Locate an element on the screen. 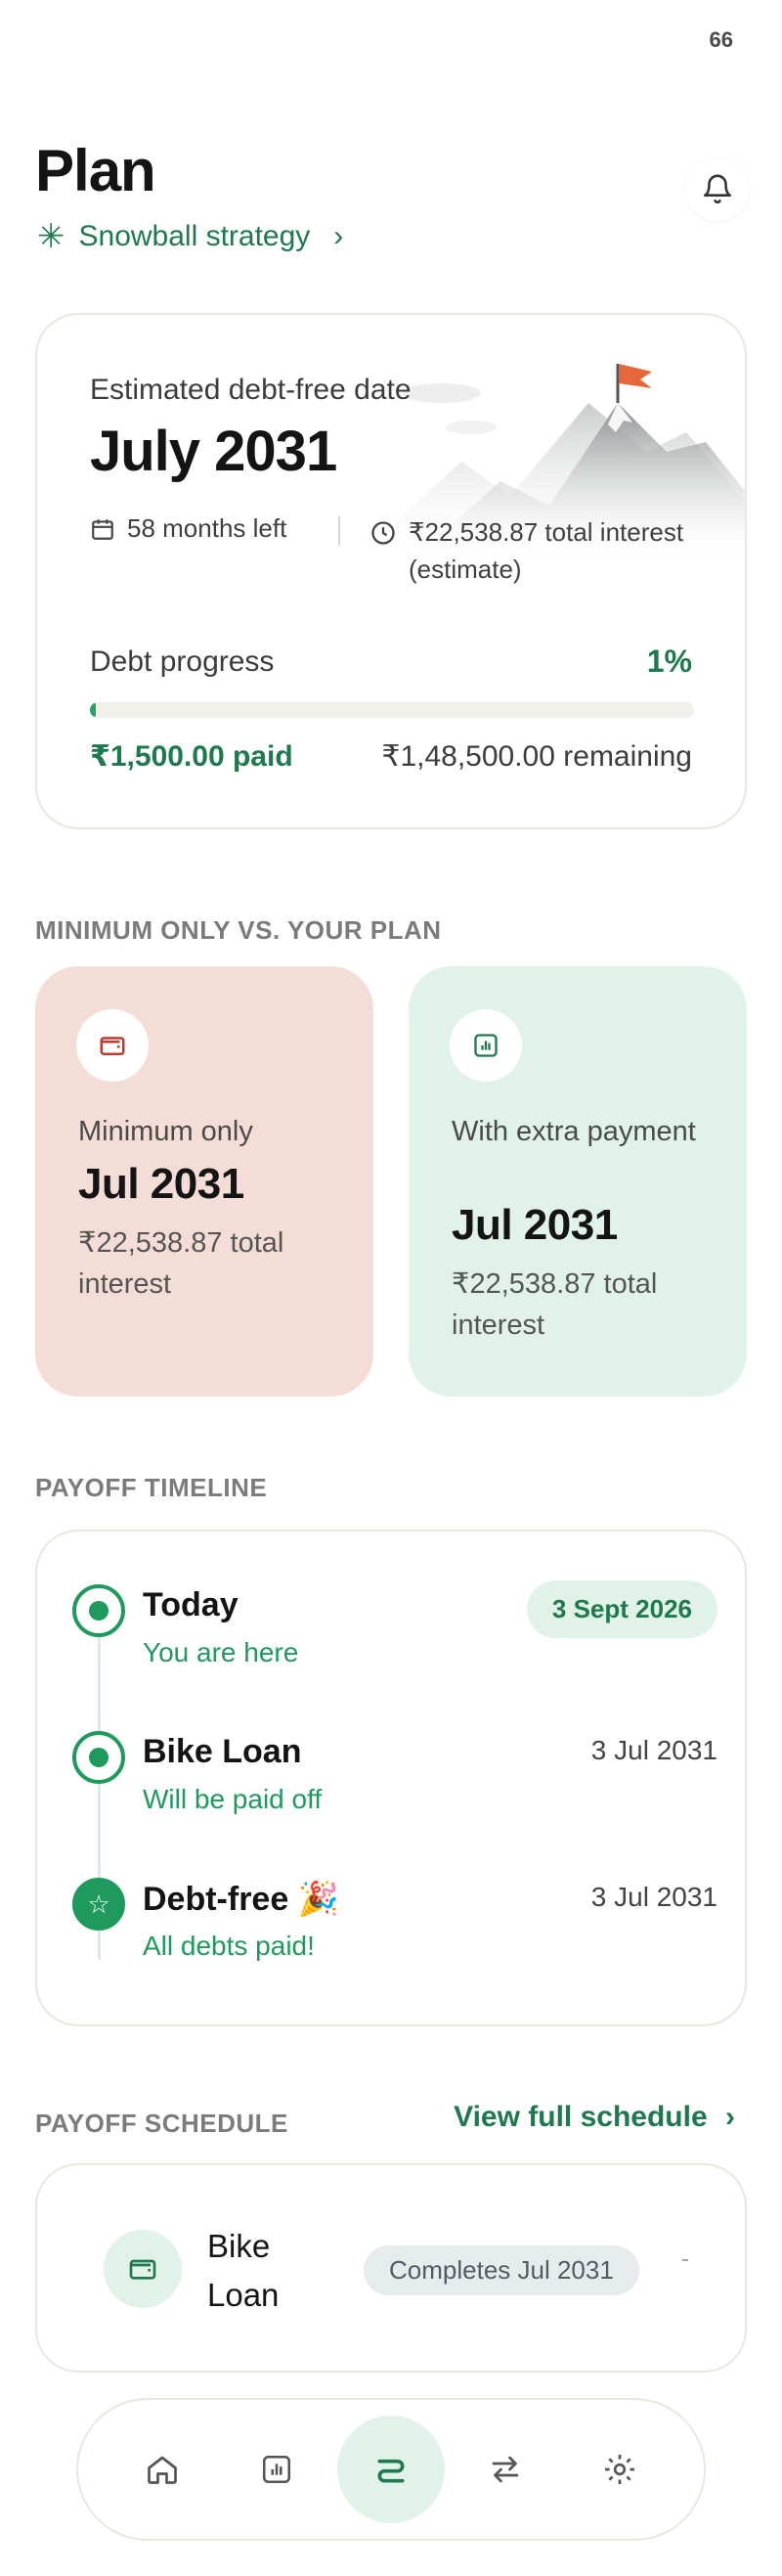  nav-settings is located at coordinates (620, 2470).